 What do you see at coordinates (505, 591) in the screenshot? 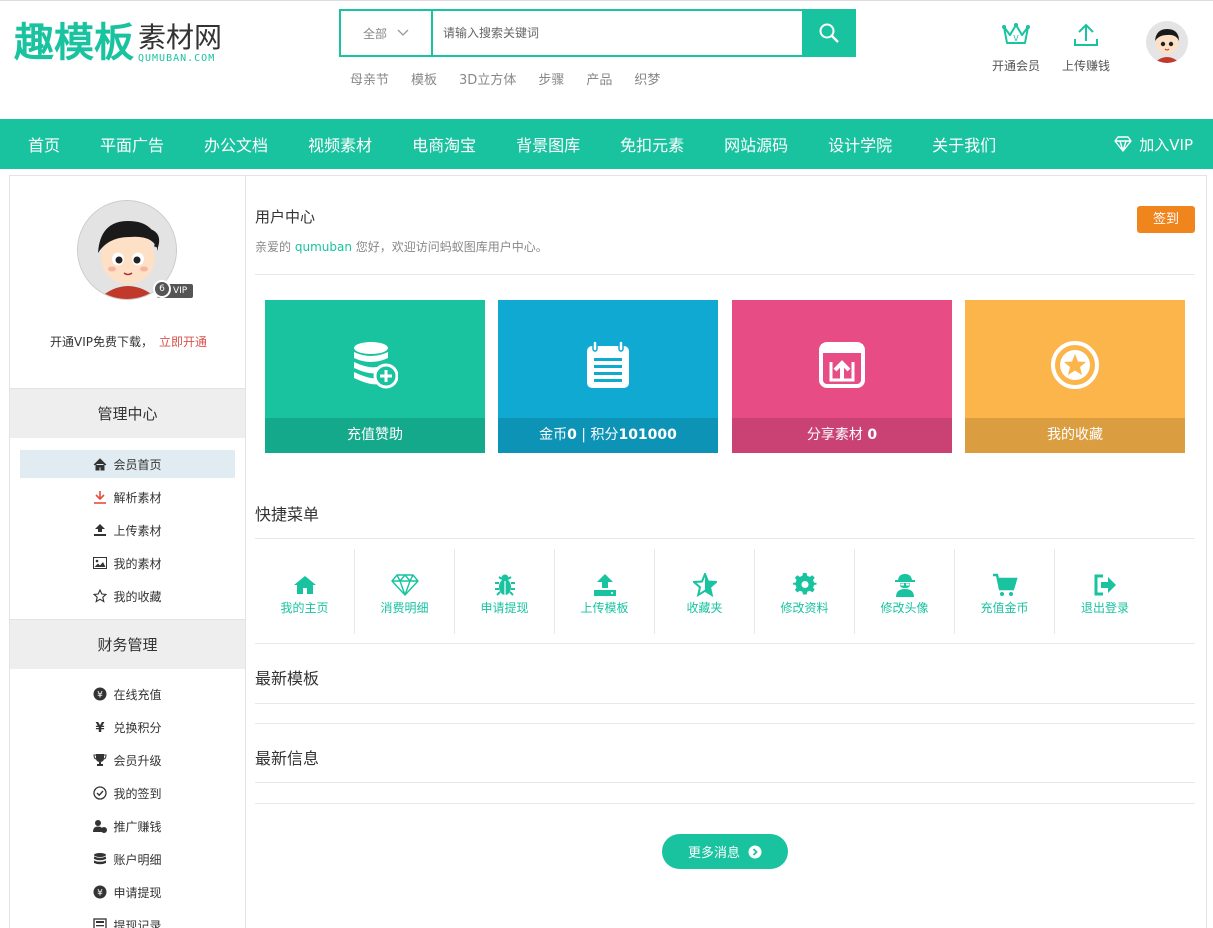
I see `quick-withdraw: 申请提现` at bounding box center [505, 591].